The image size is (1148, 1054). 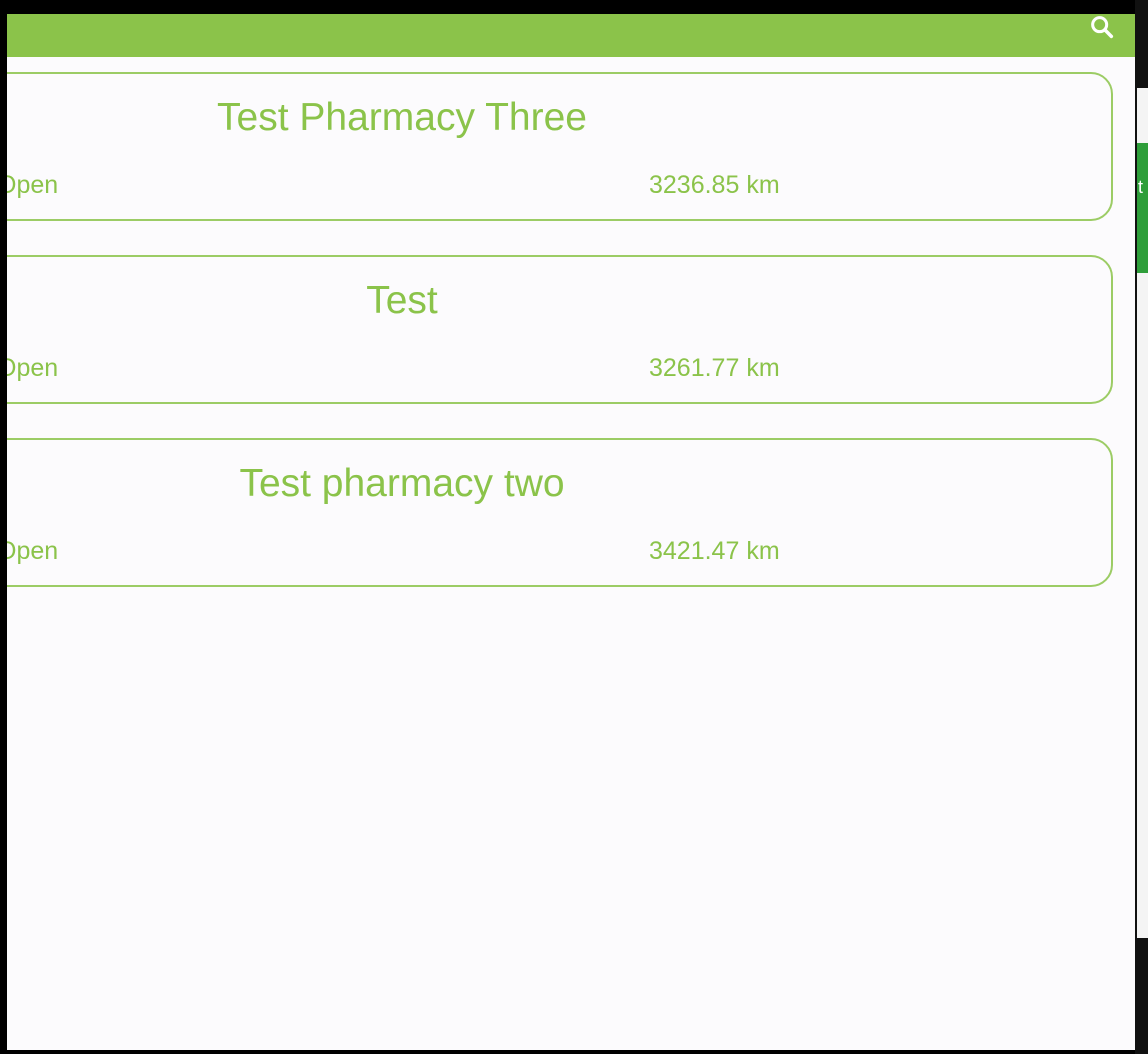 I want to click on pharmacy-name: Test Pharmacy Three, so click(x=402, y=117).